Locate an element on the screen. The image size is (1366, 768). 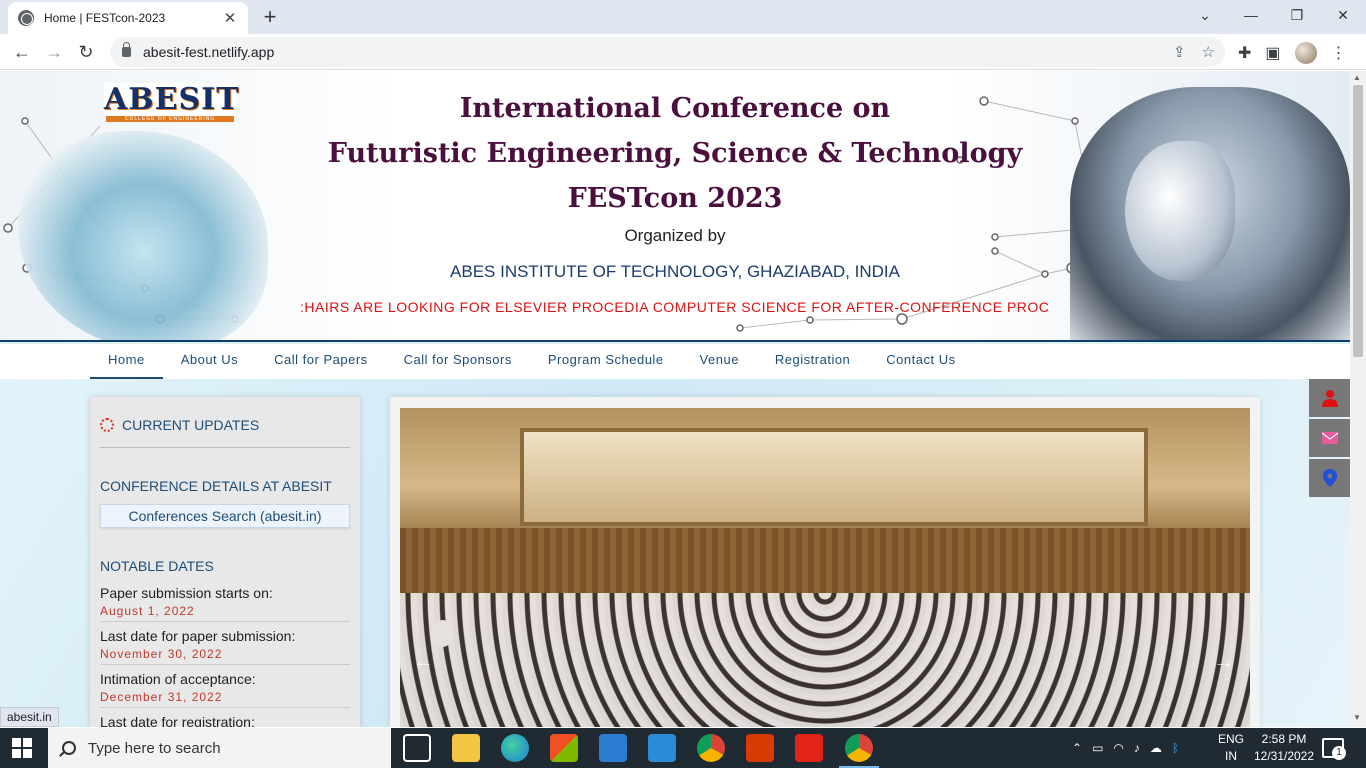
lock-icon is located at coordinates (126, 49).